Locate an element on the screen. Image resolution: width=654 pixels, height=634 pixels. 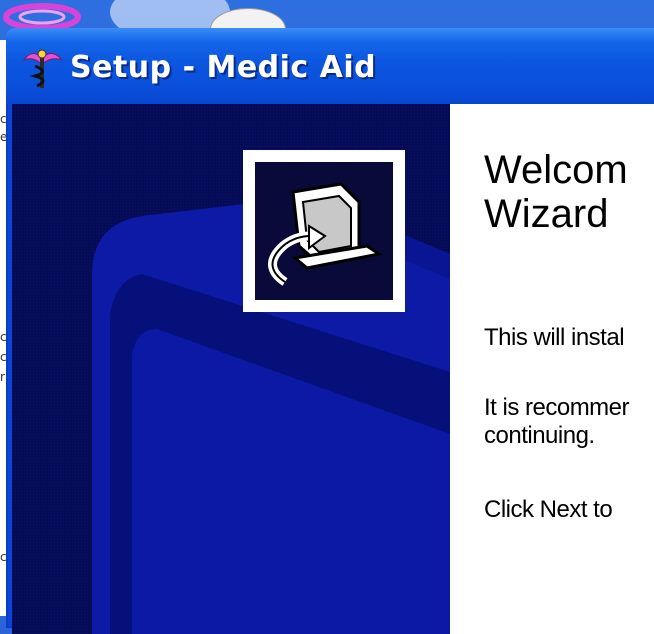
background-text: r is located at coordinates (2, 377).